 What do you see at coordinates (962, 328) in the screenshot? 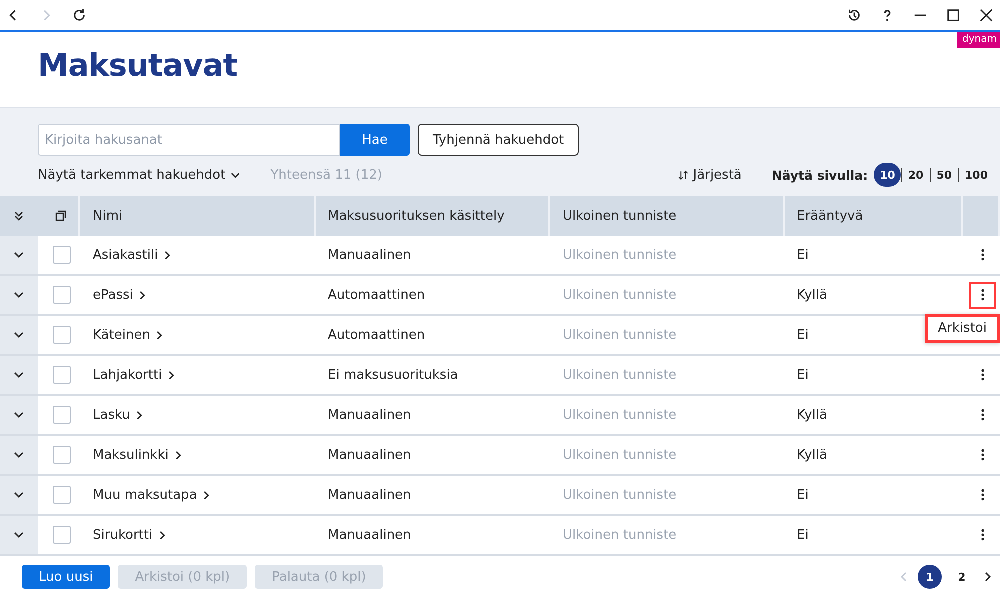
I see `menu-item: Arkistoi` at bounding box center [962, 328].